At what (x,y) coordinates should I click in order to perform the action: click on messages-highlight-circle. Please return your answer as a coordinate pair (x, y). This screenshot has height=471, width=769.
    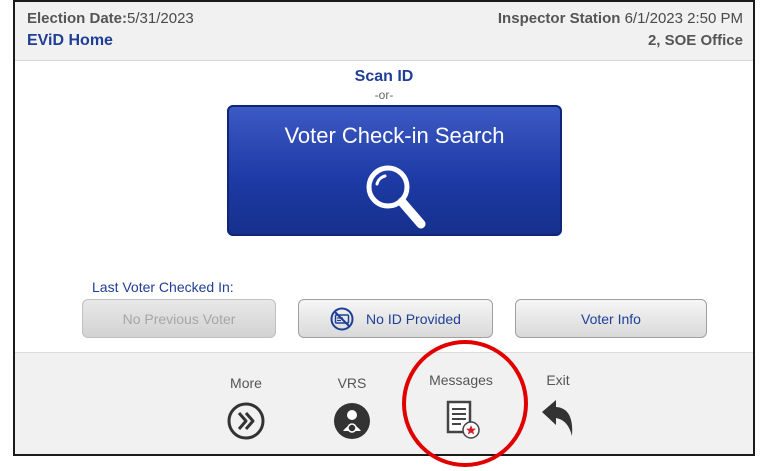
    Looking at the image, I should click on (465, 403).